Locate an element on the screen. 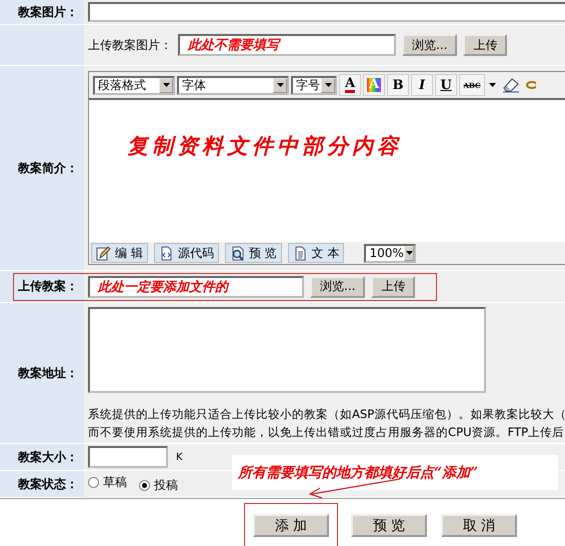 This screenshot has height=546, width=565. eraser-icon is located at coordinates (511, 85).